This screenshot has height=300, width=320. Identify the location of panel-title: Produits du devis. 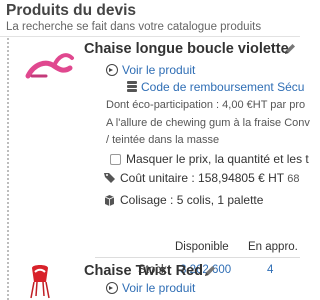
(71, 10).